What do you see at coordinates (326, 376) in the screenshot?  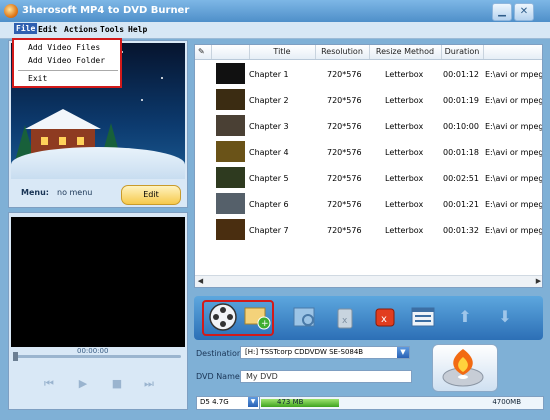 I see `dvd-name-input: My DVD` at bounding box center [326, 376].